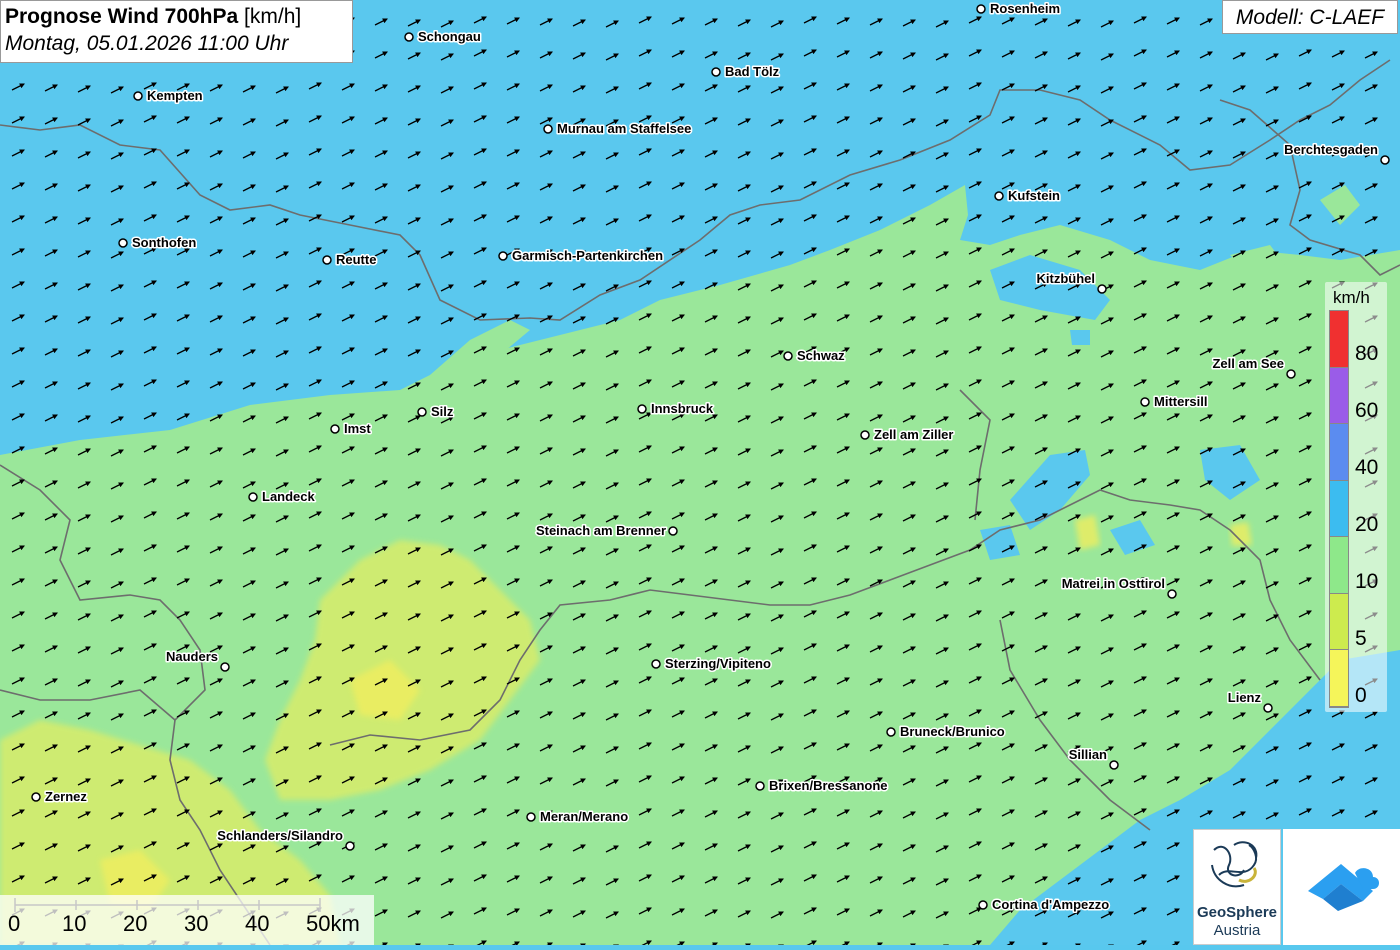 The image size is (1400, 950). Describe the element at coordinates (1367, 467) in the screenshot. I see `legend-tick-label: 40` at that location.